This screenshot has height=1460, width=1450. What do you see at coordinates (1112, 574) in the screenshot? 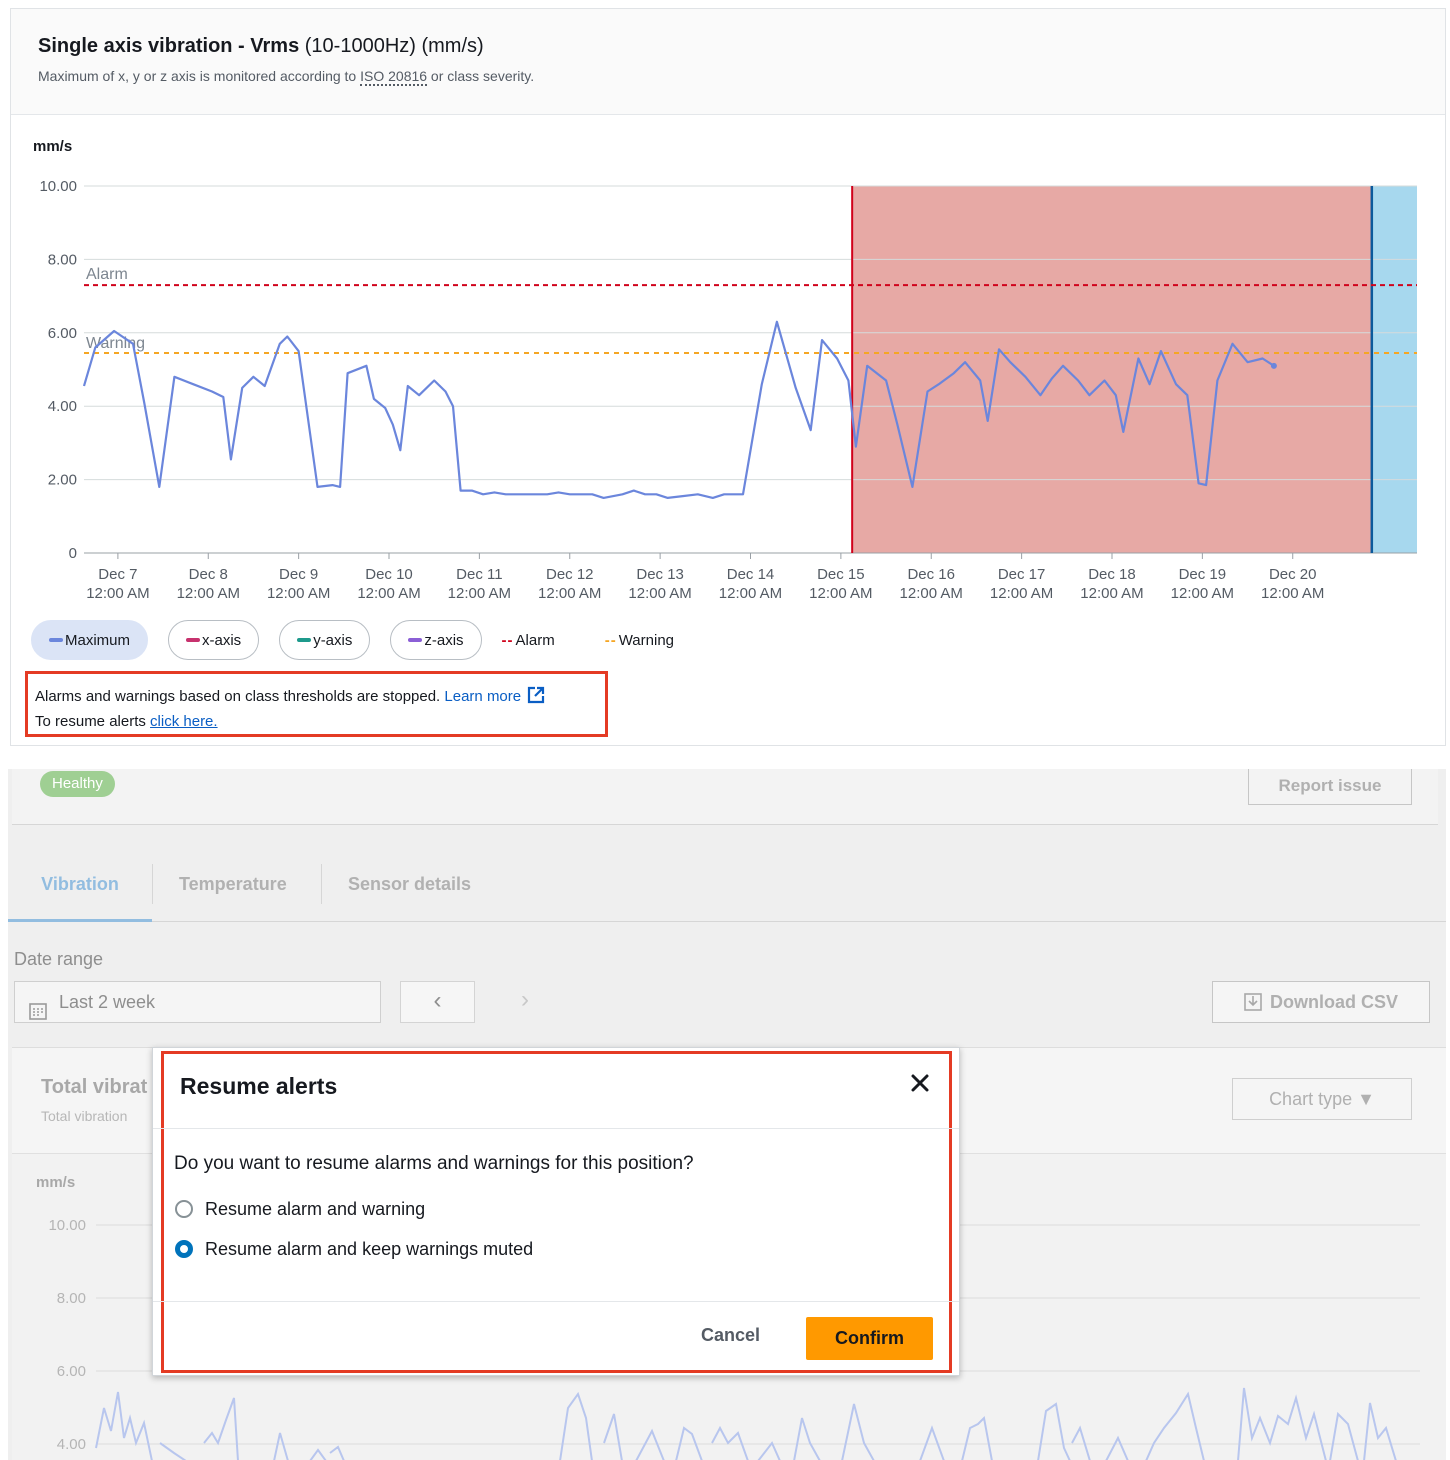
I see `x-tick-date: Dec 18` at bounding box center [1112, 574].